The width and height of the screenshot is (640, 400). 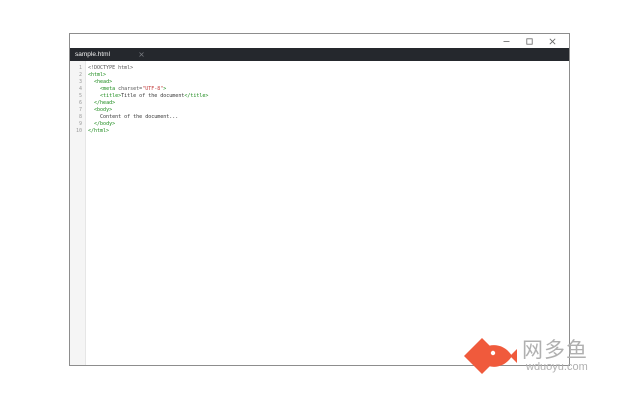 What do you see at coordinates (557, 367) in the screenshot?
I see `watermark-url: wduoyu.com` at bounding box center [557, 367].